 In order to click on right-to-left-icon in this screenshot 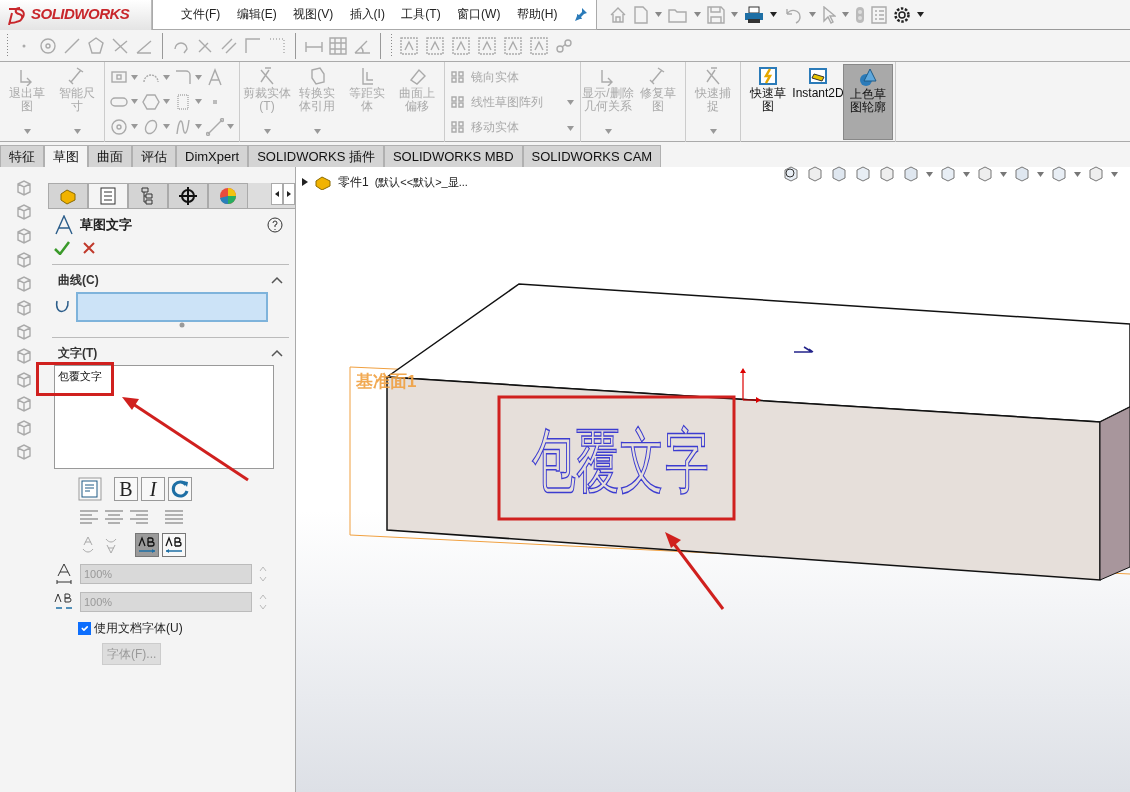, I will do `click(174, 545)`.